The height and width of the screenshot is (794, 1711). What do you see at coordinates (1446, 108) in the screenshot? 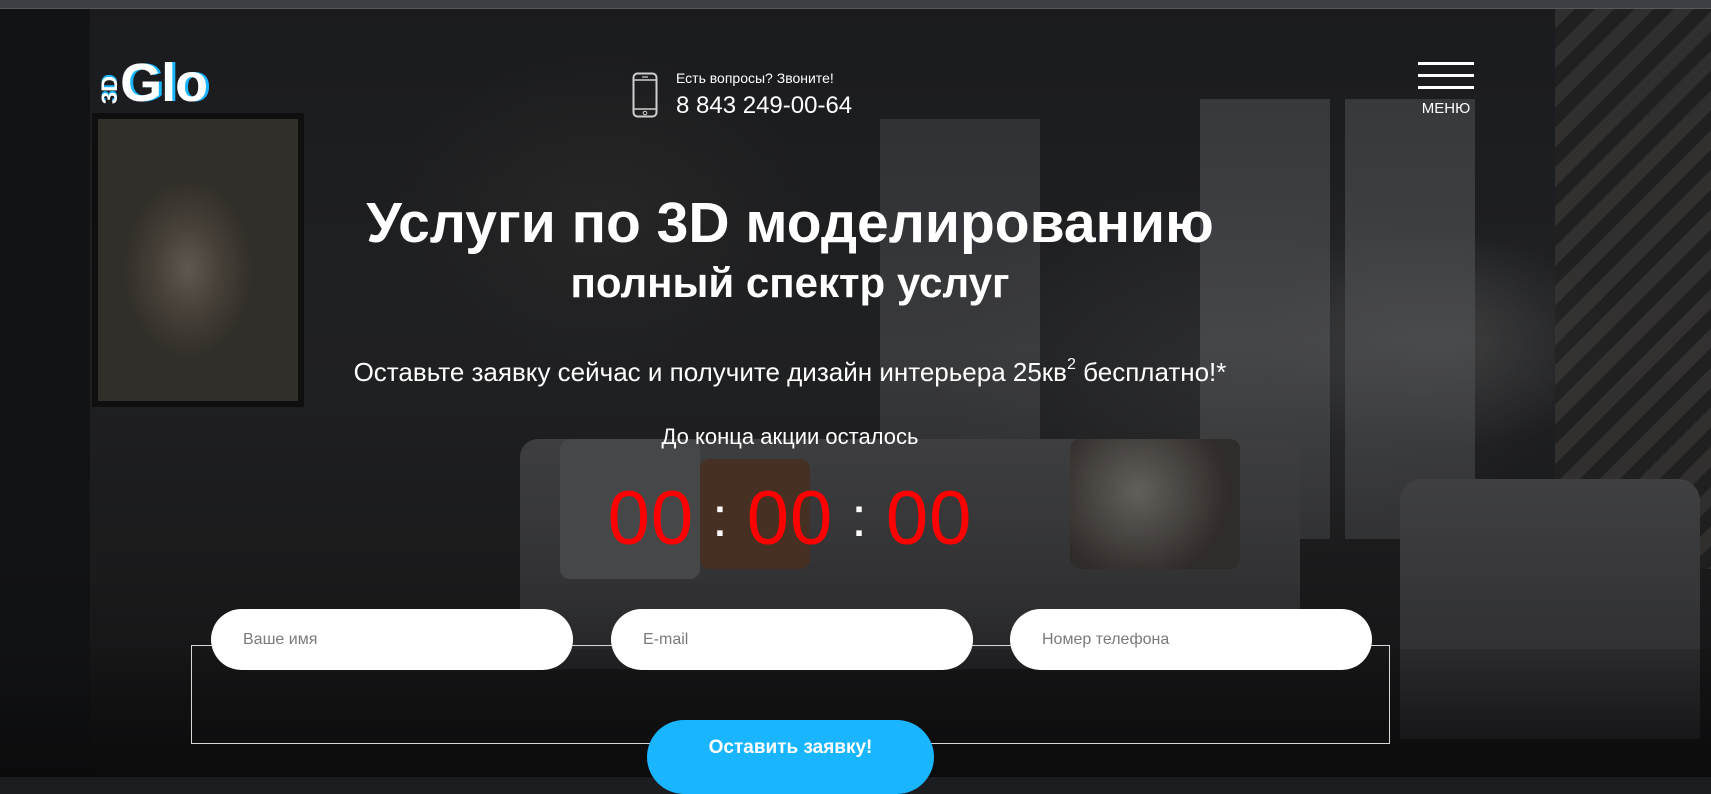
I see `menu-label: МЕНЮ` at bounding box center [1446, 108].